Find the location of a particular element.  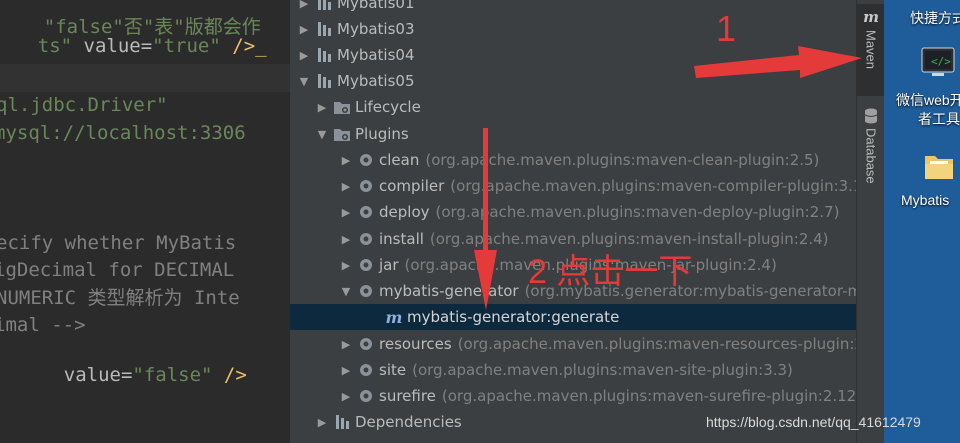

watermark-url: https://blog.csdn.net/qq_41612479 is located at coordinates (813, 422).